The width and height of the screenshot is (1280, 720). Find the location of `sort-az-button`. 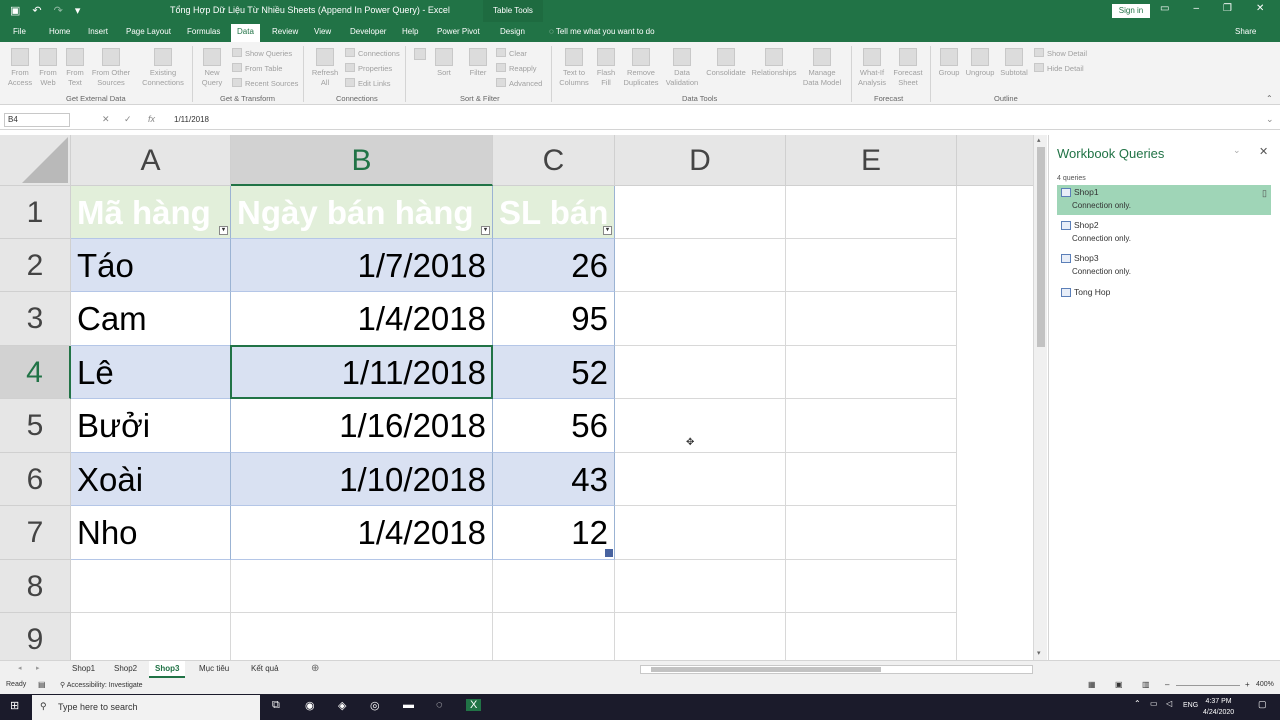

sort-az-button is located at coordinates (420, 55).